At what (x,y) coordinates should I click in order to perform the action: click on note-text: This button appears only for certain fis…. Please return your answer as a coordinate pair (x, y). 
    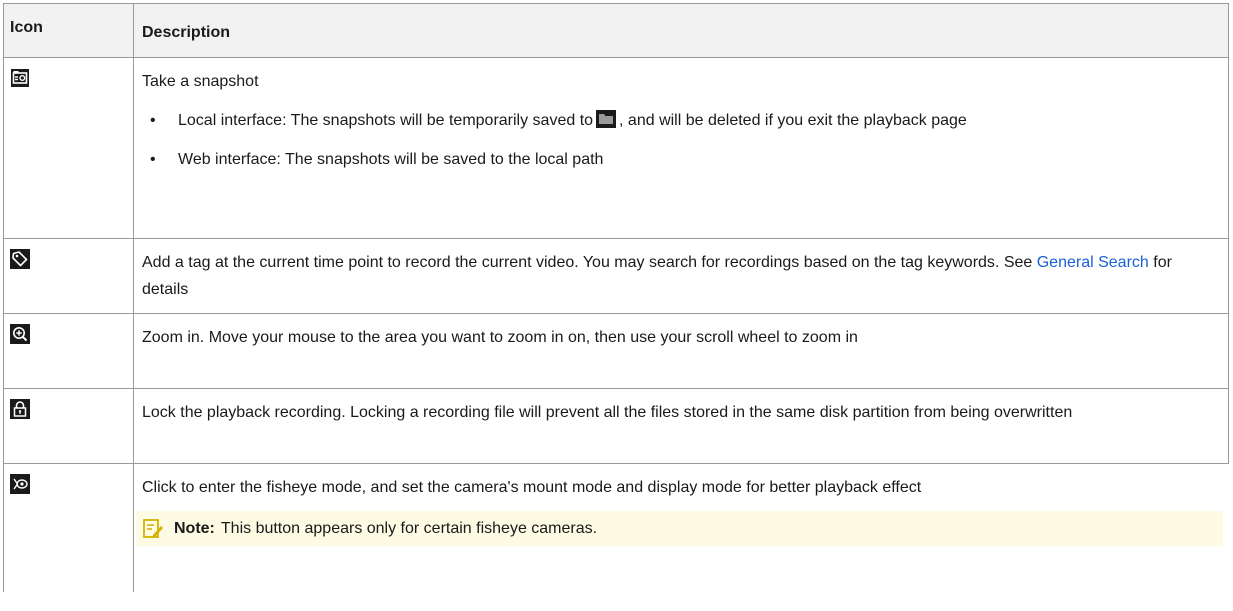
    Looking at the image, I should click on (409, 528).